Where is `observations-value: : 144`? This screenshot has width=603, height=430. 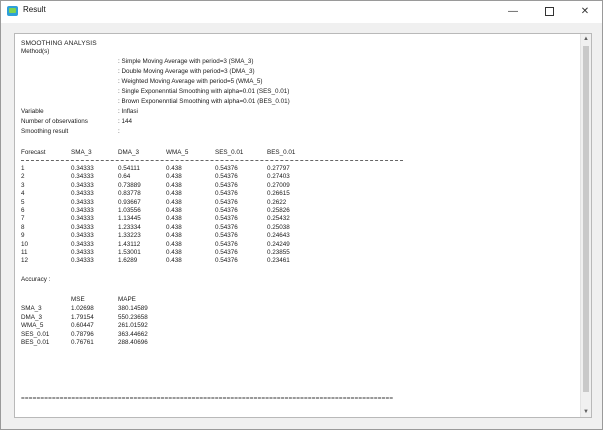 observations-value: : 144 is located at coordinates (125, 121).